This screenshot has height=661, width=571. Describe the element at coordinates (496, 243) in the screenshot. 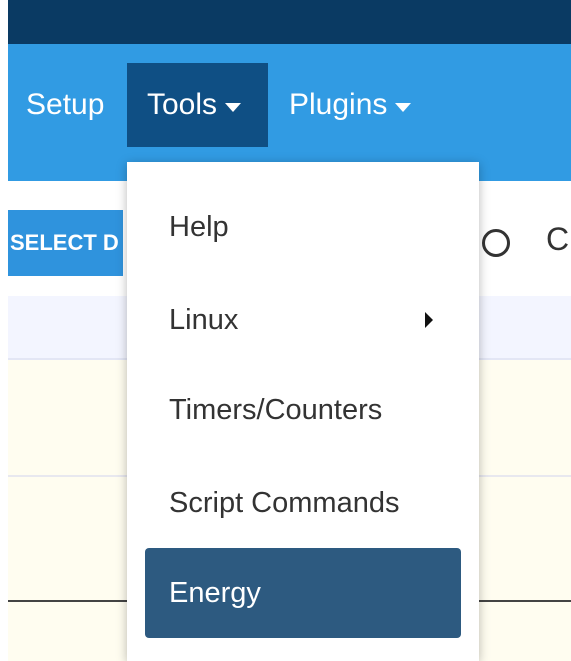

I see `radio-button` at that location.